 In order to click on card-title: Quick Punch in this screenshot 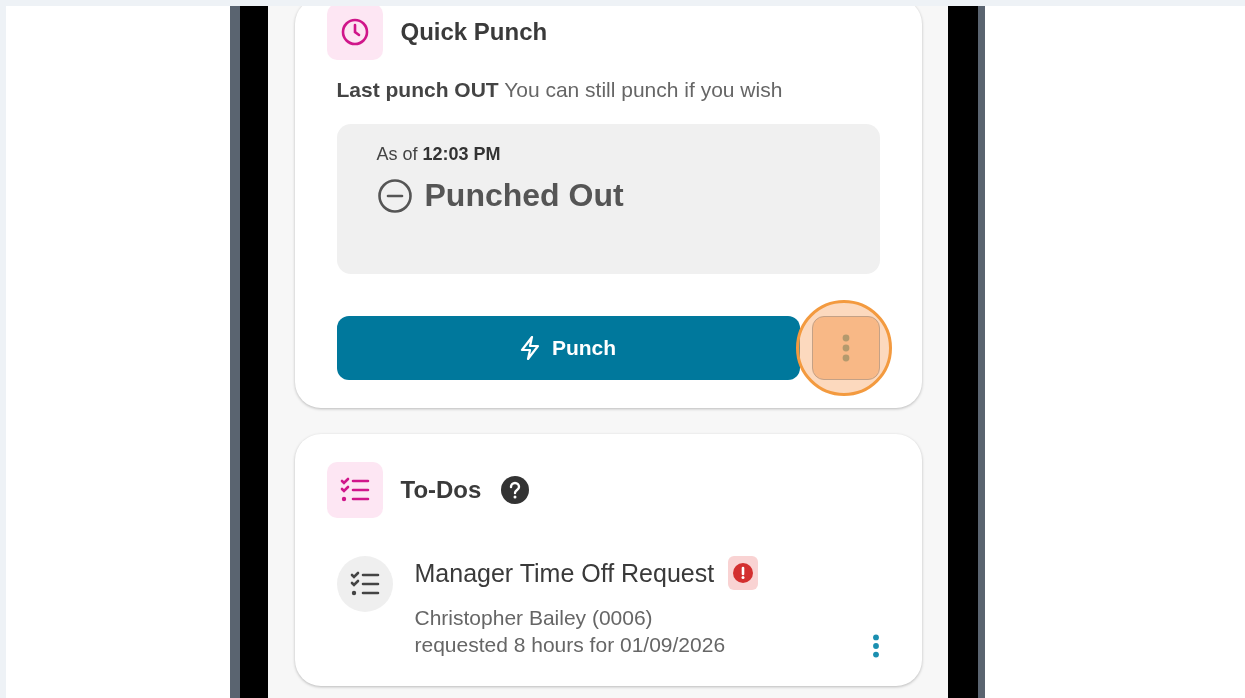, I will do `click(474, 32)`.